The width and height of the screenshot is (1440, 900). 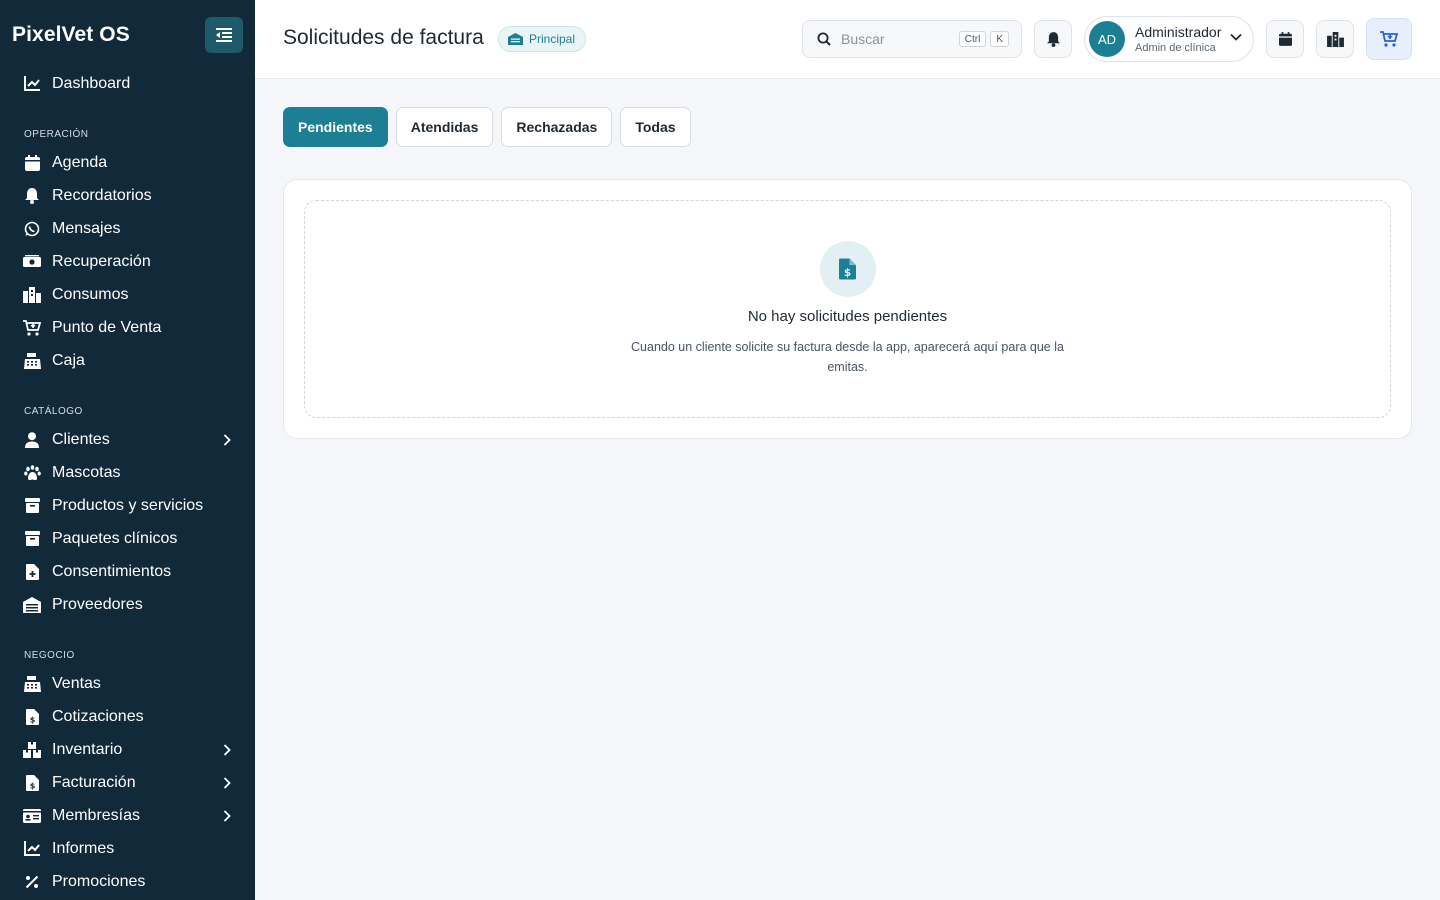 I want to click on sidebar-item-label: Consentimientos, so click(x=112, y=571).